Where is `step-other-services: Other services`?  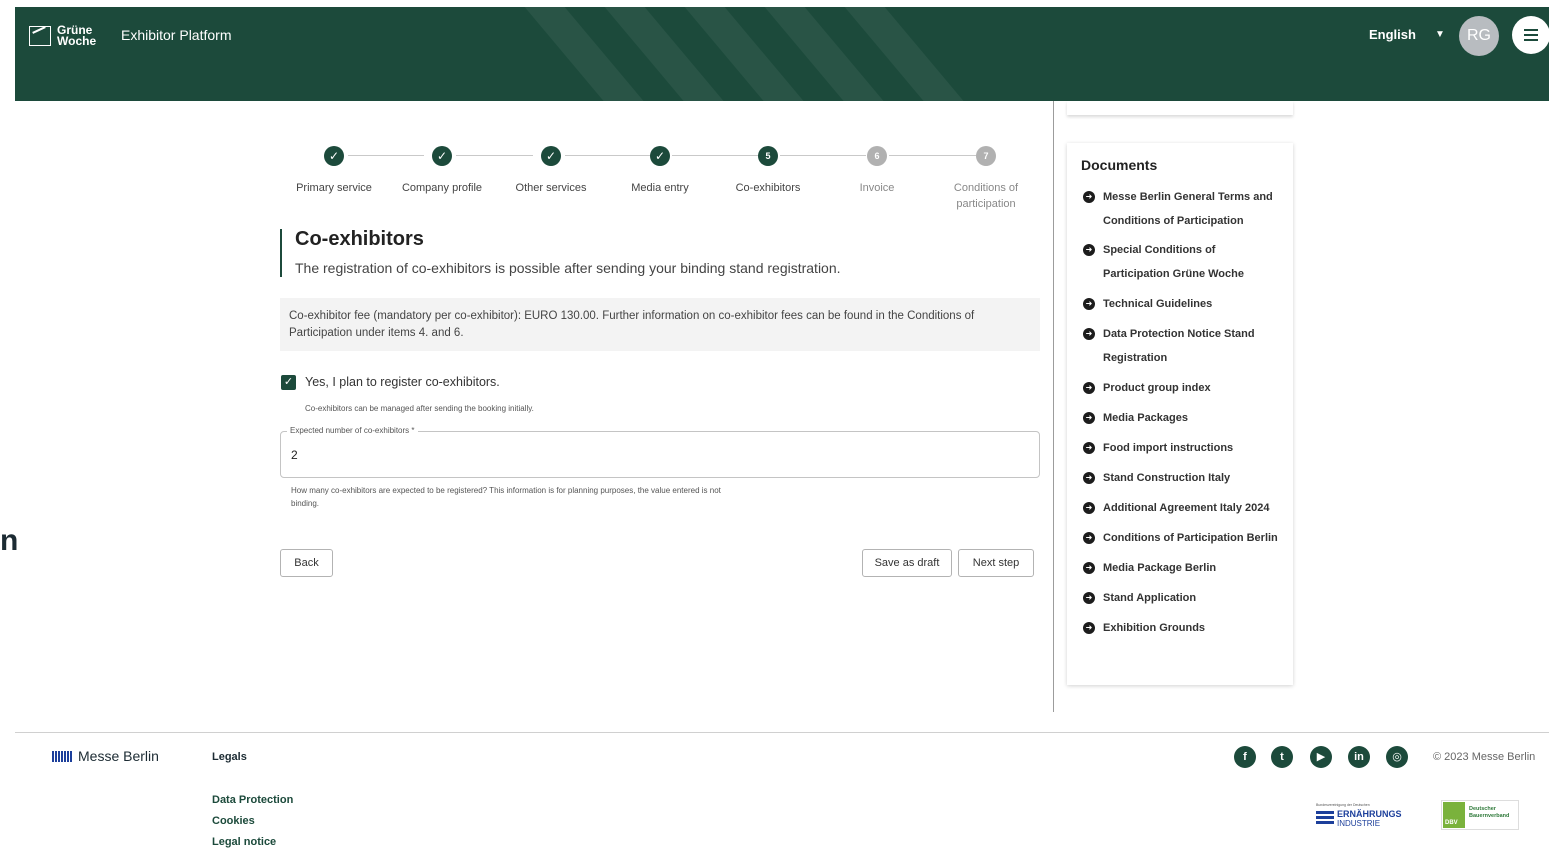 step-other-services: Other services is located at coordinates (551, 171).